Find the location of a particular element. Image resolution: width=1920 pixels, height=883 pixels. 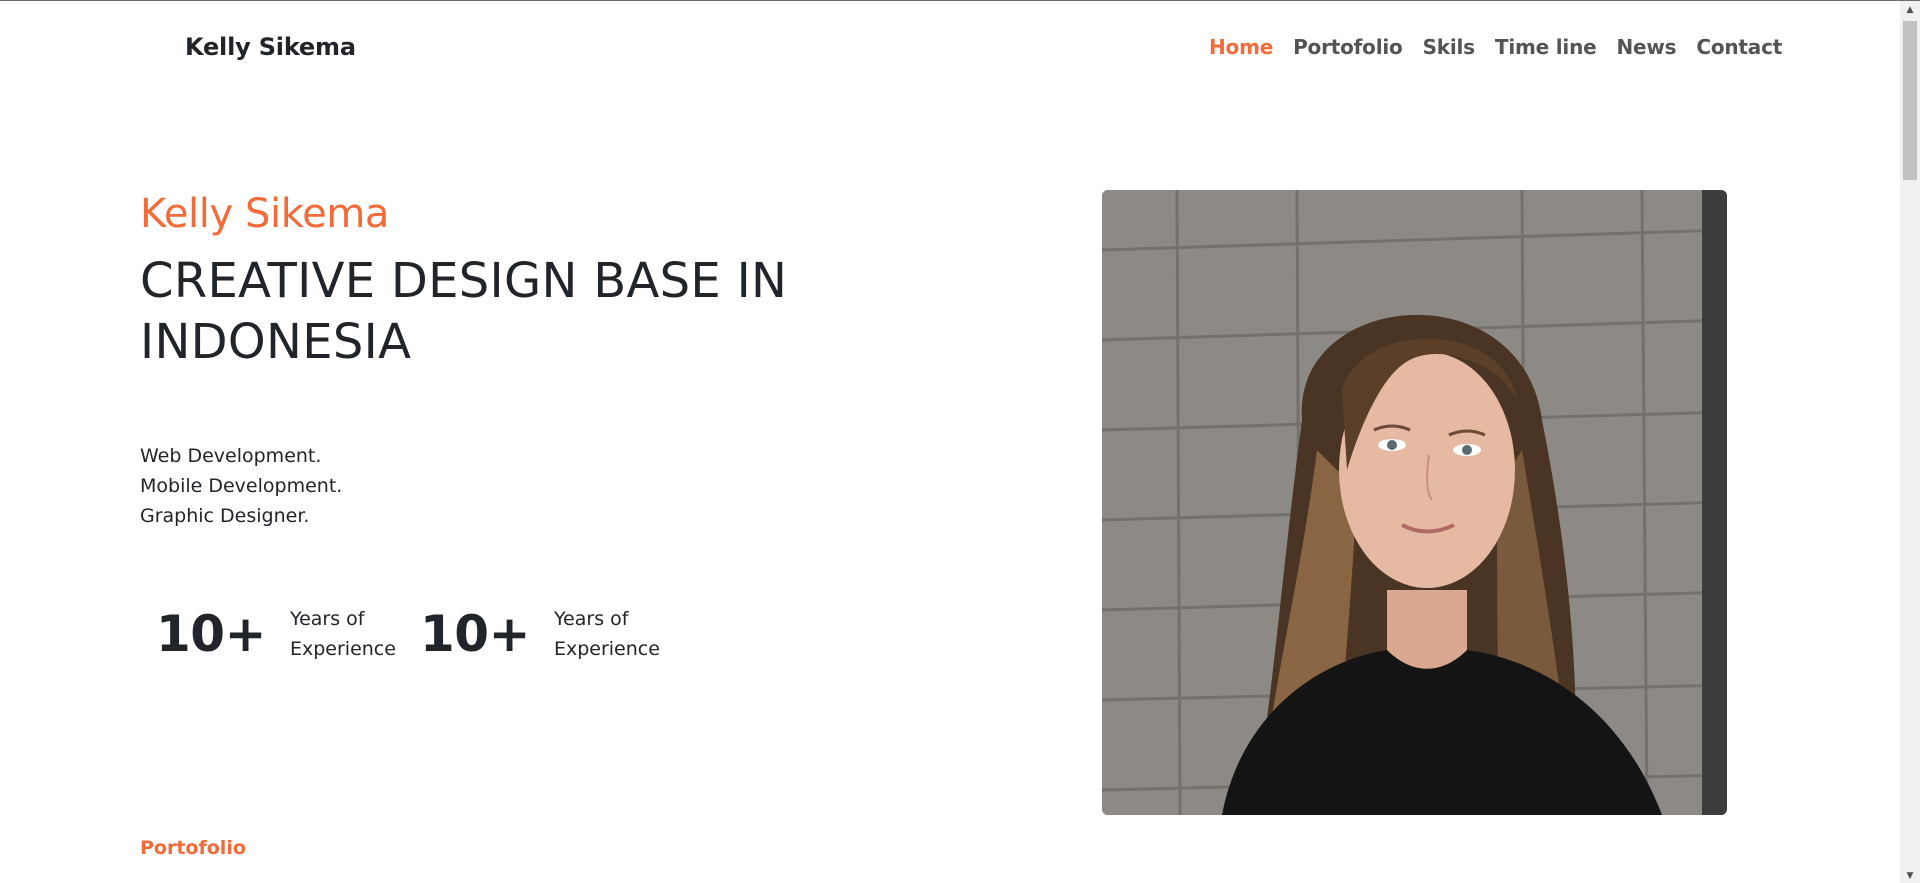

scroll-down-icon: ▼ is located at coordinates (1910, 875).